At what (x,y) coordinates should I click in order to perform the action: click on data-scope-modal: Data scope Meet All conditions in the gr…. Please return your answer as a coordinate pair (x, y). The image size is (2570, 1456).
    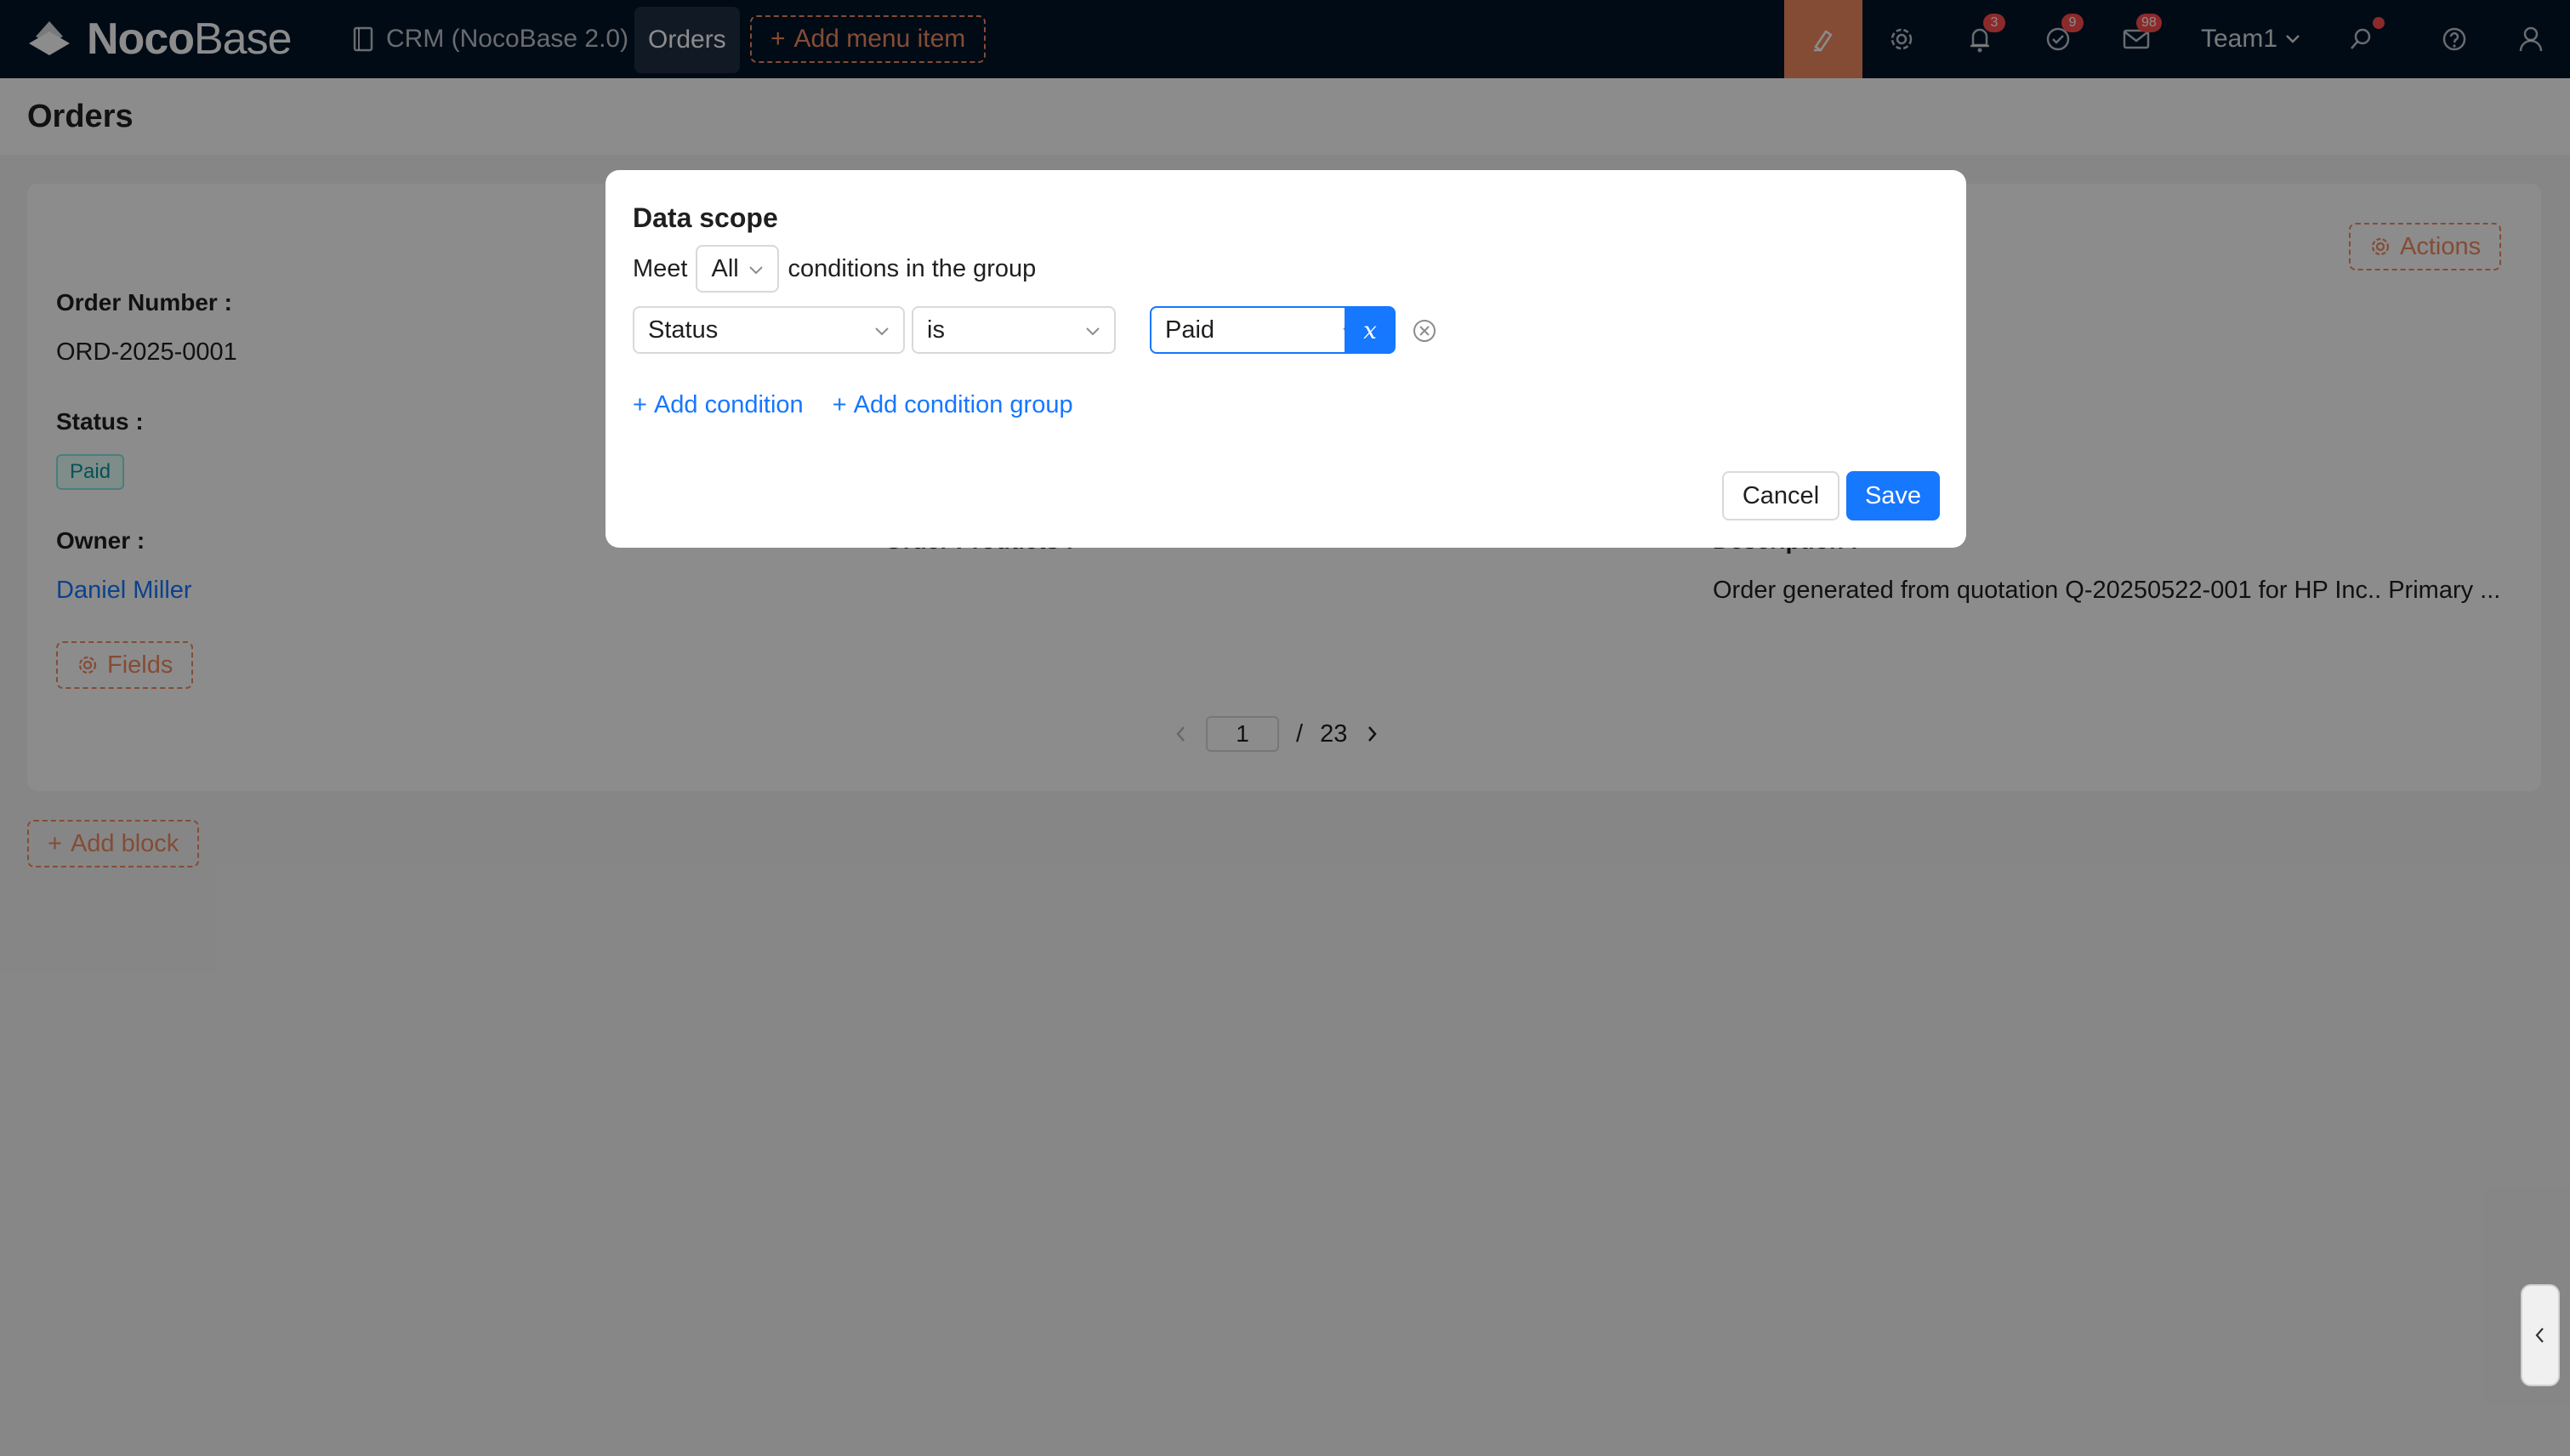
    Looking at the image, I should click on (1286, 359).